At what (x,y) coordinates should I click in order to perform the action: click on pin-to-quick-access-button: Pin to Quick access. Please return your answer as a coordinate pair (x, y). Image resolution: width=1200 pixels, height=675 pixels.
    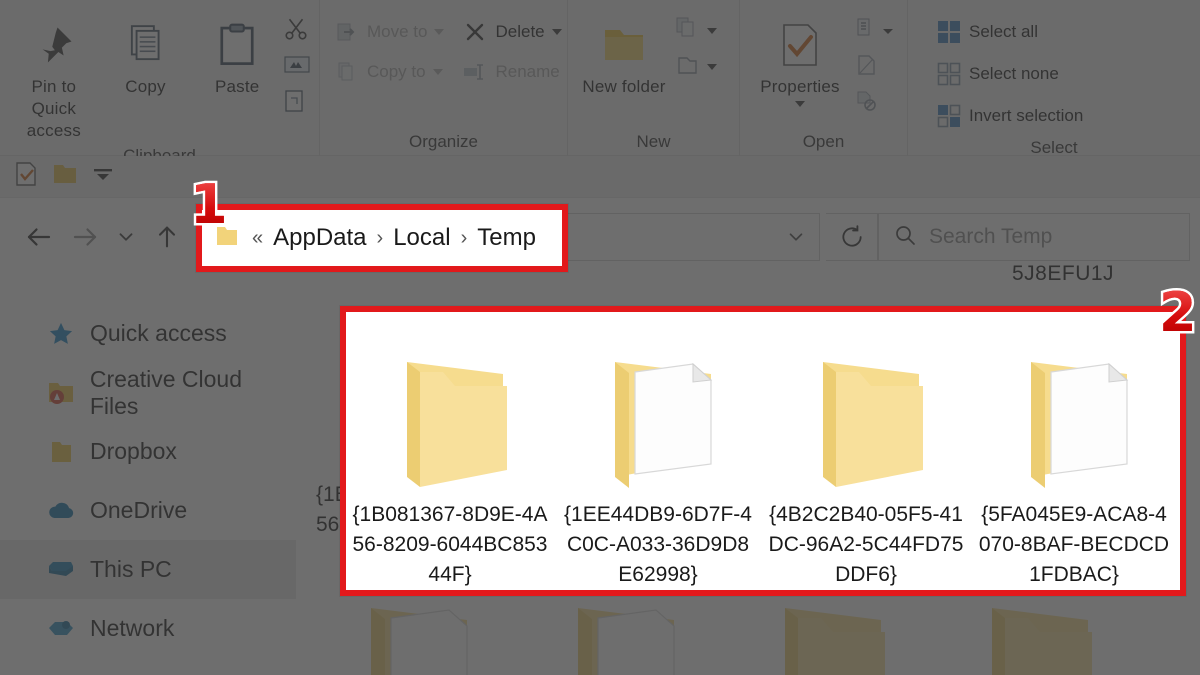
    Looking at the image, I should click on (54, 75).